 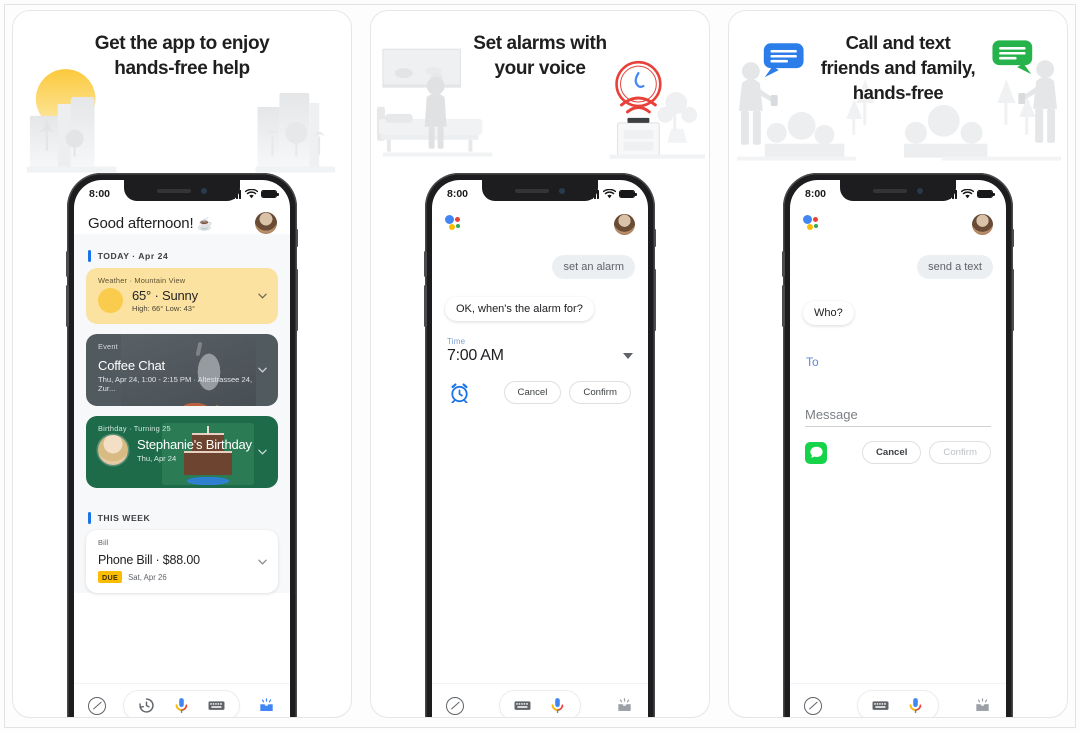 I want to click on assistant-conversation: send a text Who?, so click(x=898, y=265).